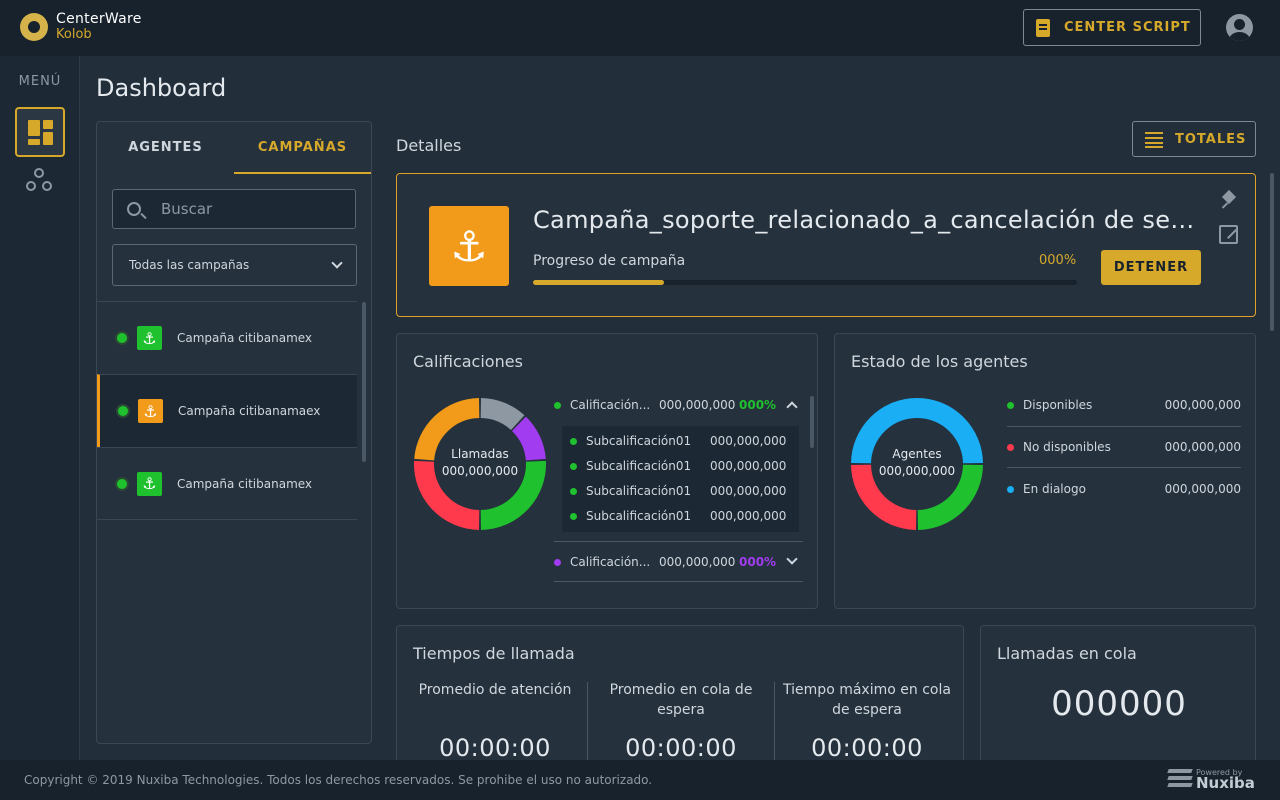 This screenshot has height=800, width=1280. What do you see at coordinates (1124, 489) in the screenshot?
I see `agent-status-row: En dialogo 000,000,000` at bounding box center [1124, 489].